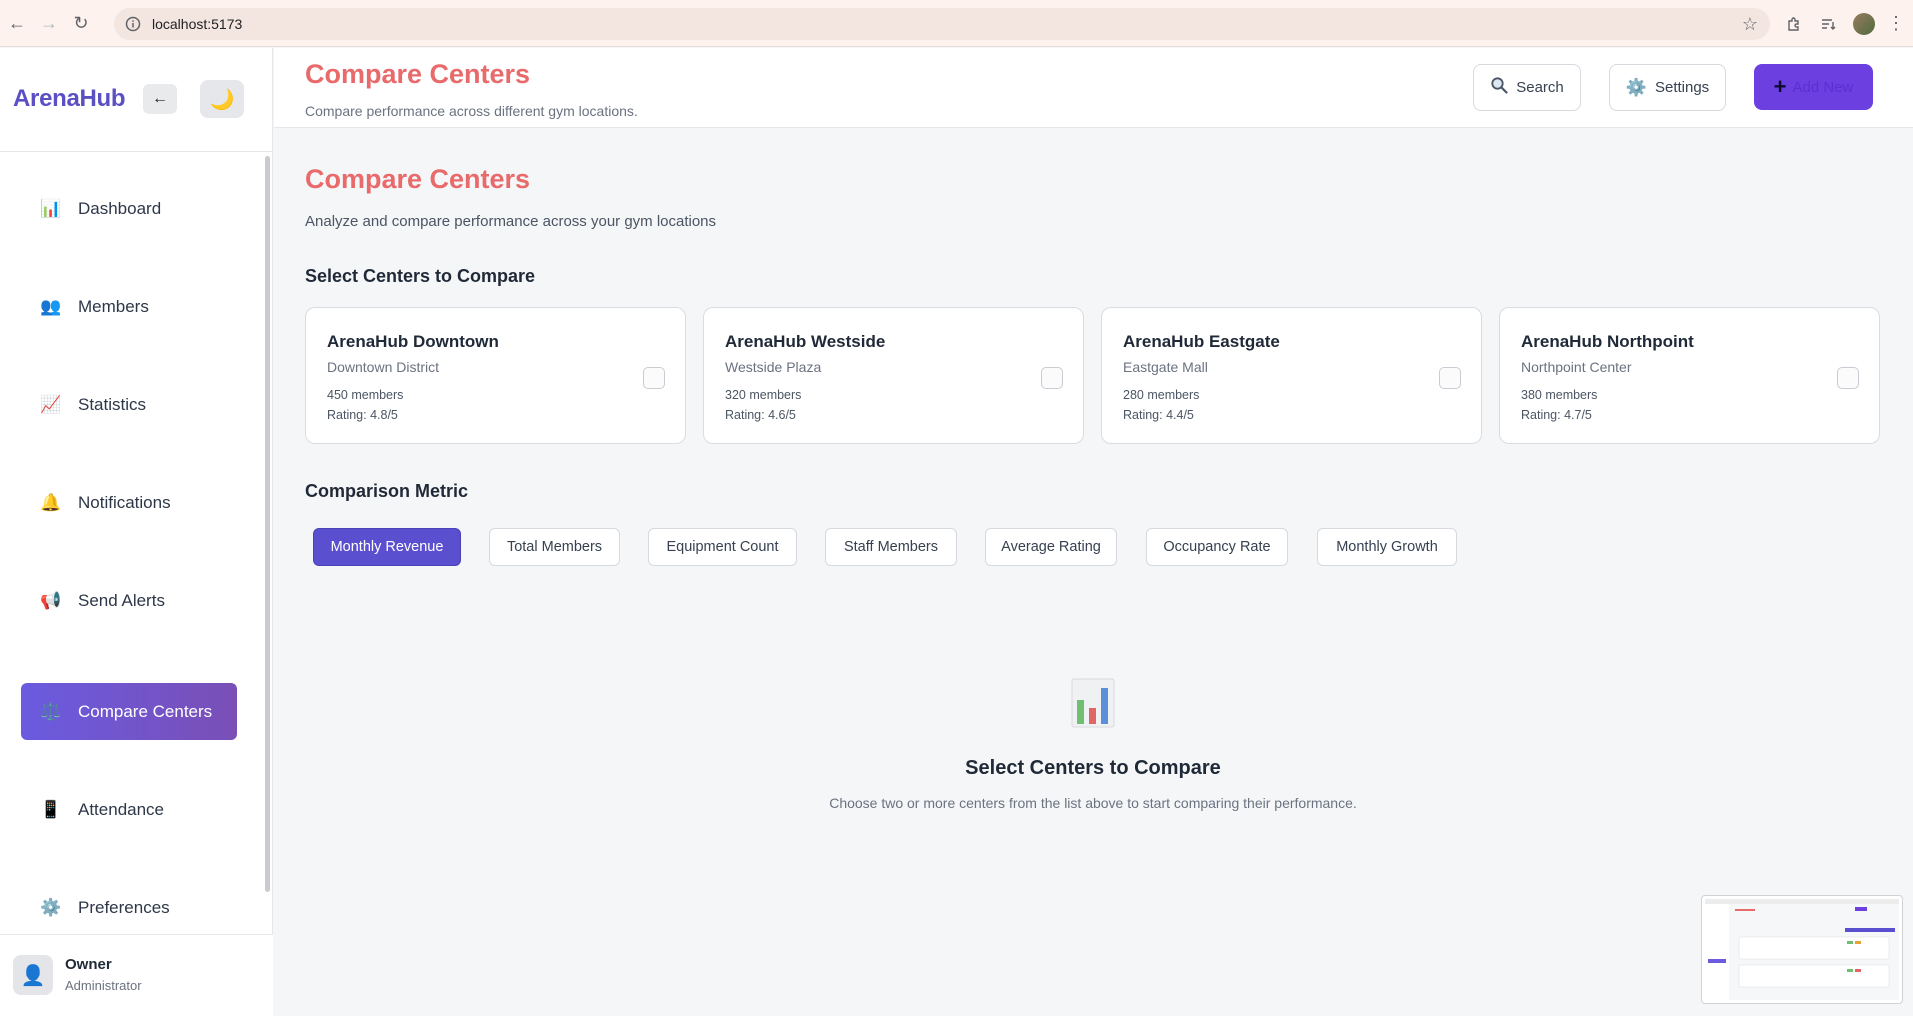  Describe the element at coordinates (1896, 24) in the screenshot. I see `browser-menu-icon: ⋮` at that location.